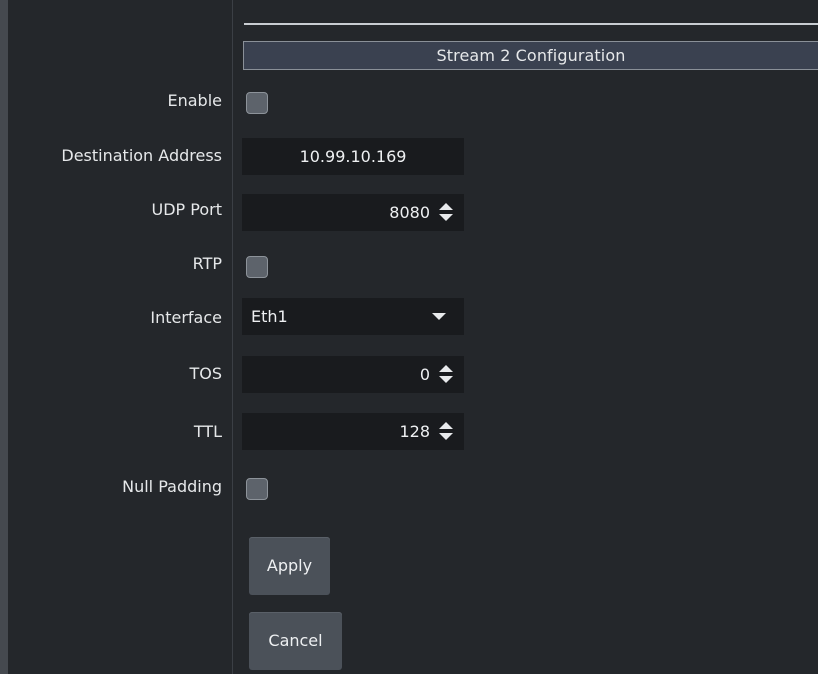  Describe the element at coordinates (353, 212) in the screenshot. I see `udp-port-spinbox: 8080` at that location.